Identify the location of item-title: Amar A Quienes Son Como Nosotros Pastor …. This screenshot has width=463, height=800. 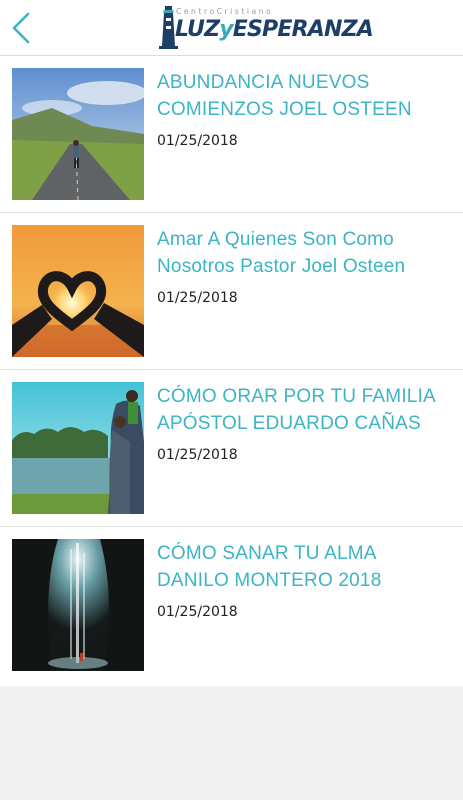
(281, 253).